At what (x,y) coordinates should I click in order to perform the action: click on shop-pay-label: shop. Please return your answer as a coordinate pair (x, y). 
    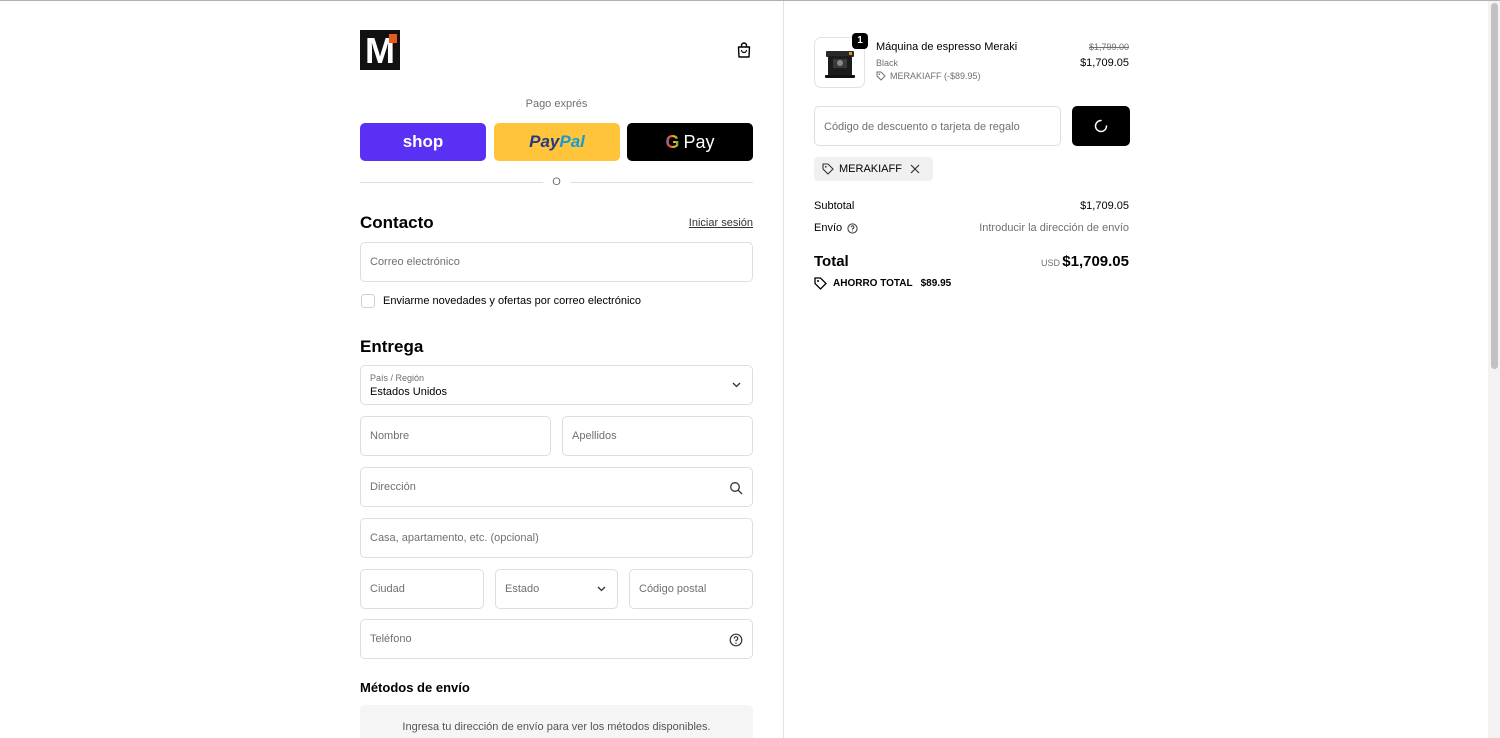
    Looking at the image, I should click on (423, 141).